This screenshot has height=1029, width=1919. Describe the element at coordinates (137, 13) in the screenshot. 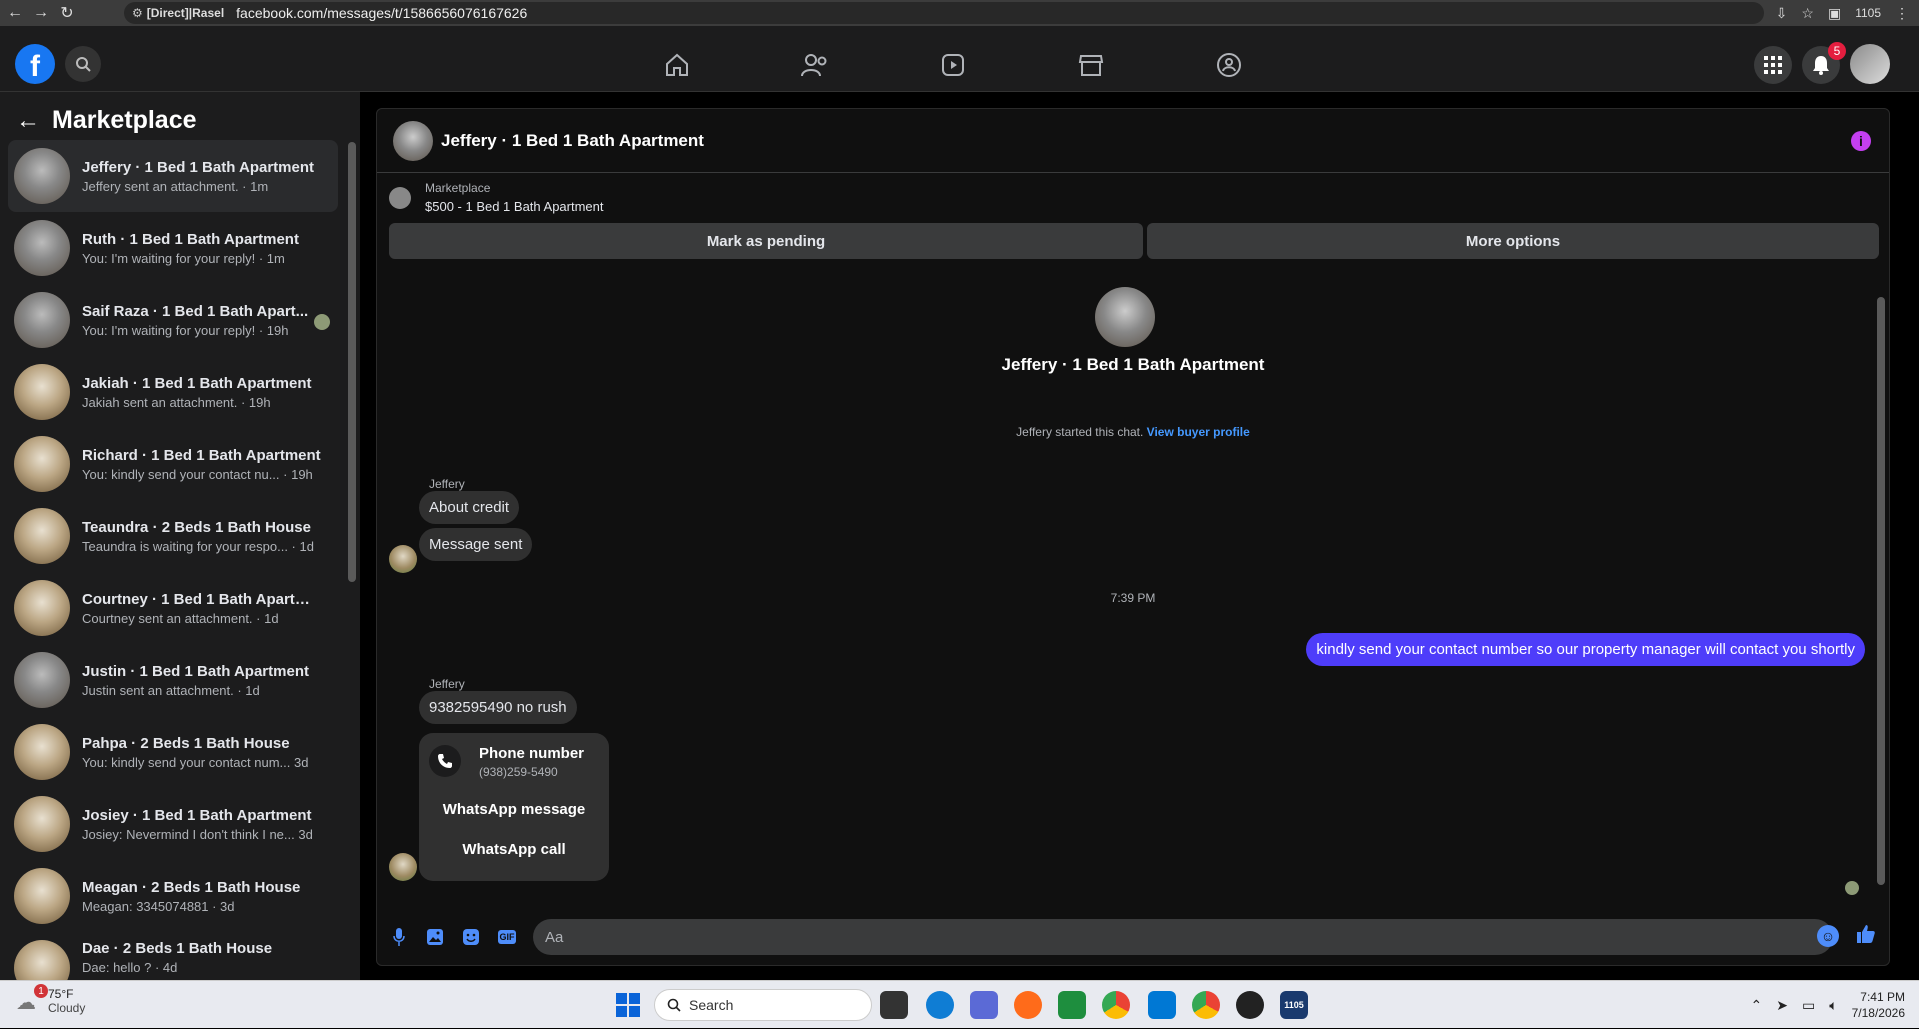

I see `site-settings-icon: ⚙` at that location.